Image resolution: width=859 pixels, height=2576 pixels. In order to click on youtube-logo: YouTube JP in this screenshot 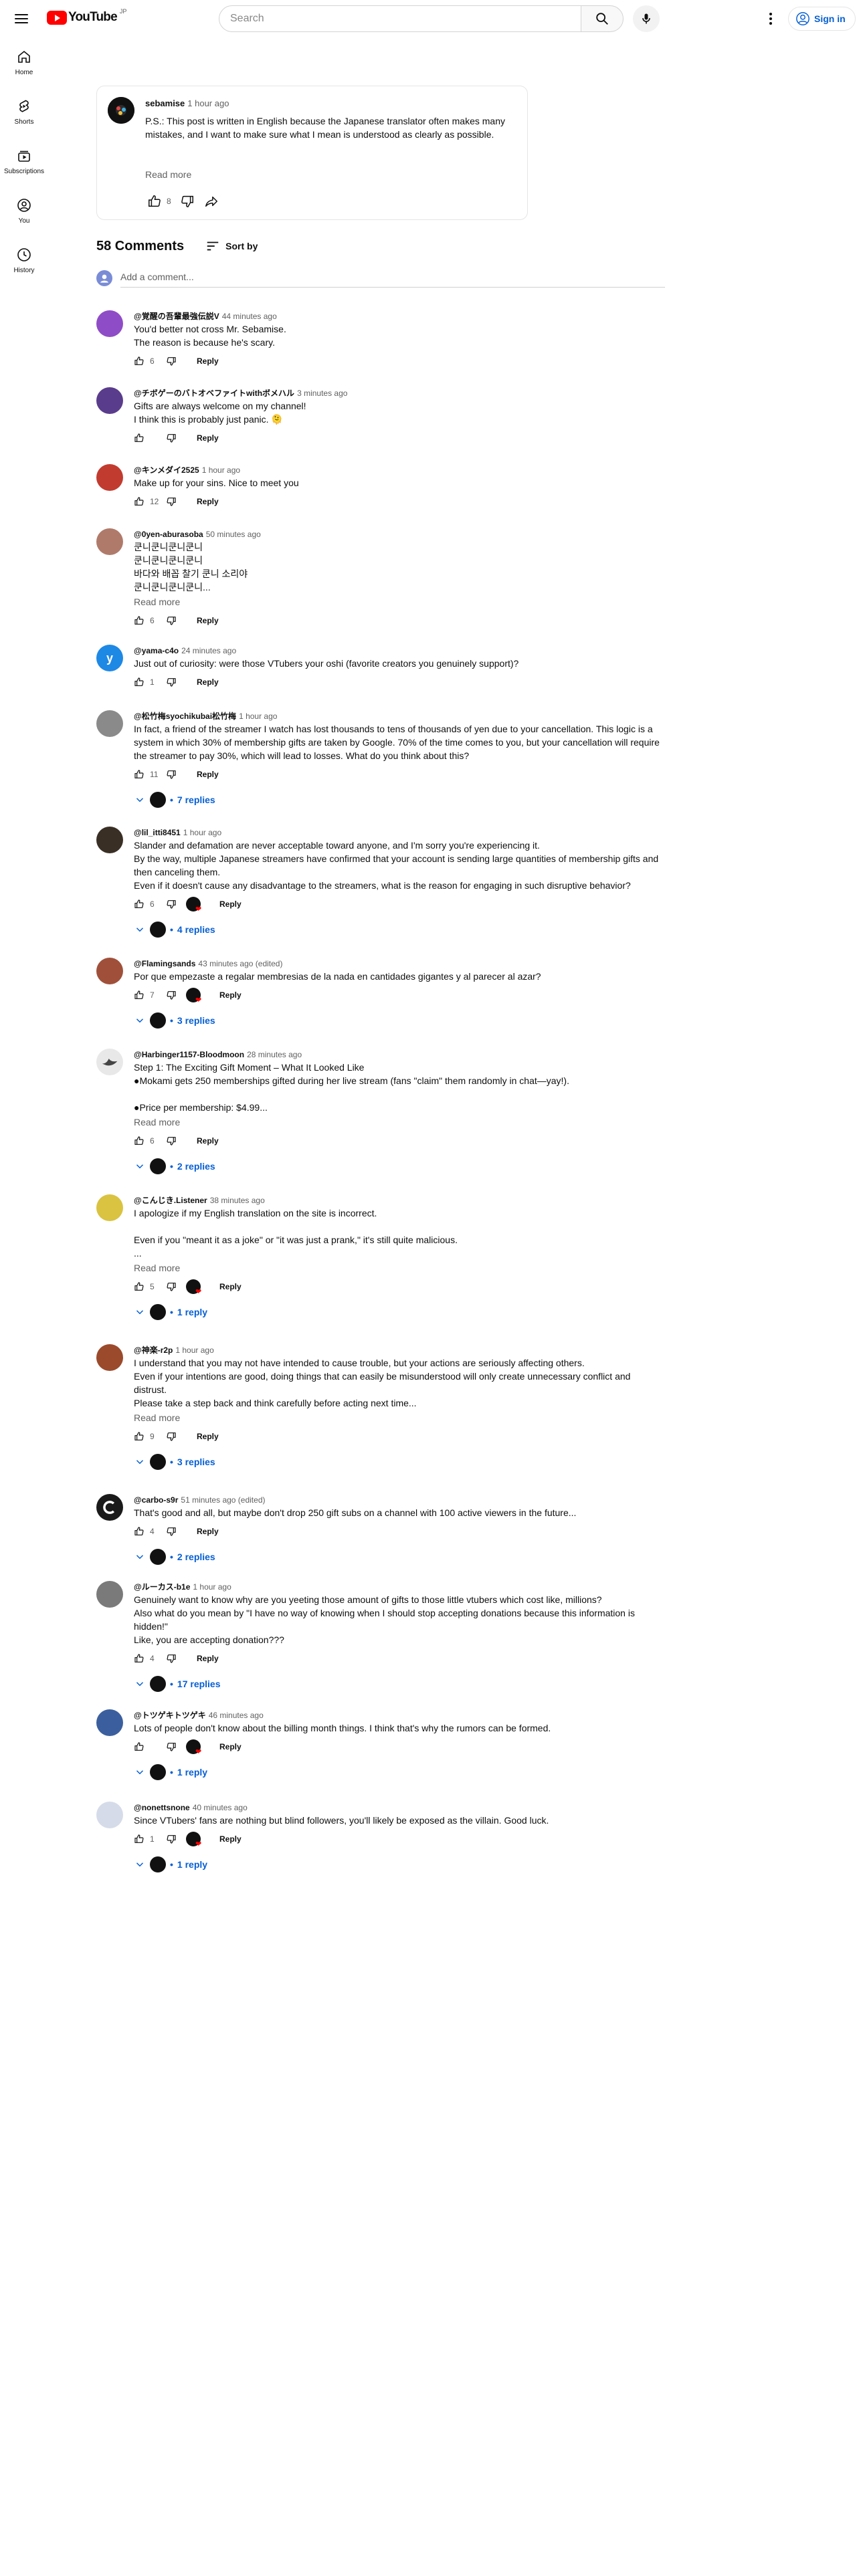, I will do `click(87, 16)`.